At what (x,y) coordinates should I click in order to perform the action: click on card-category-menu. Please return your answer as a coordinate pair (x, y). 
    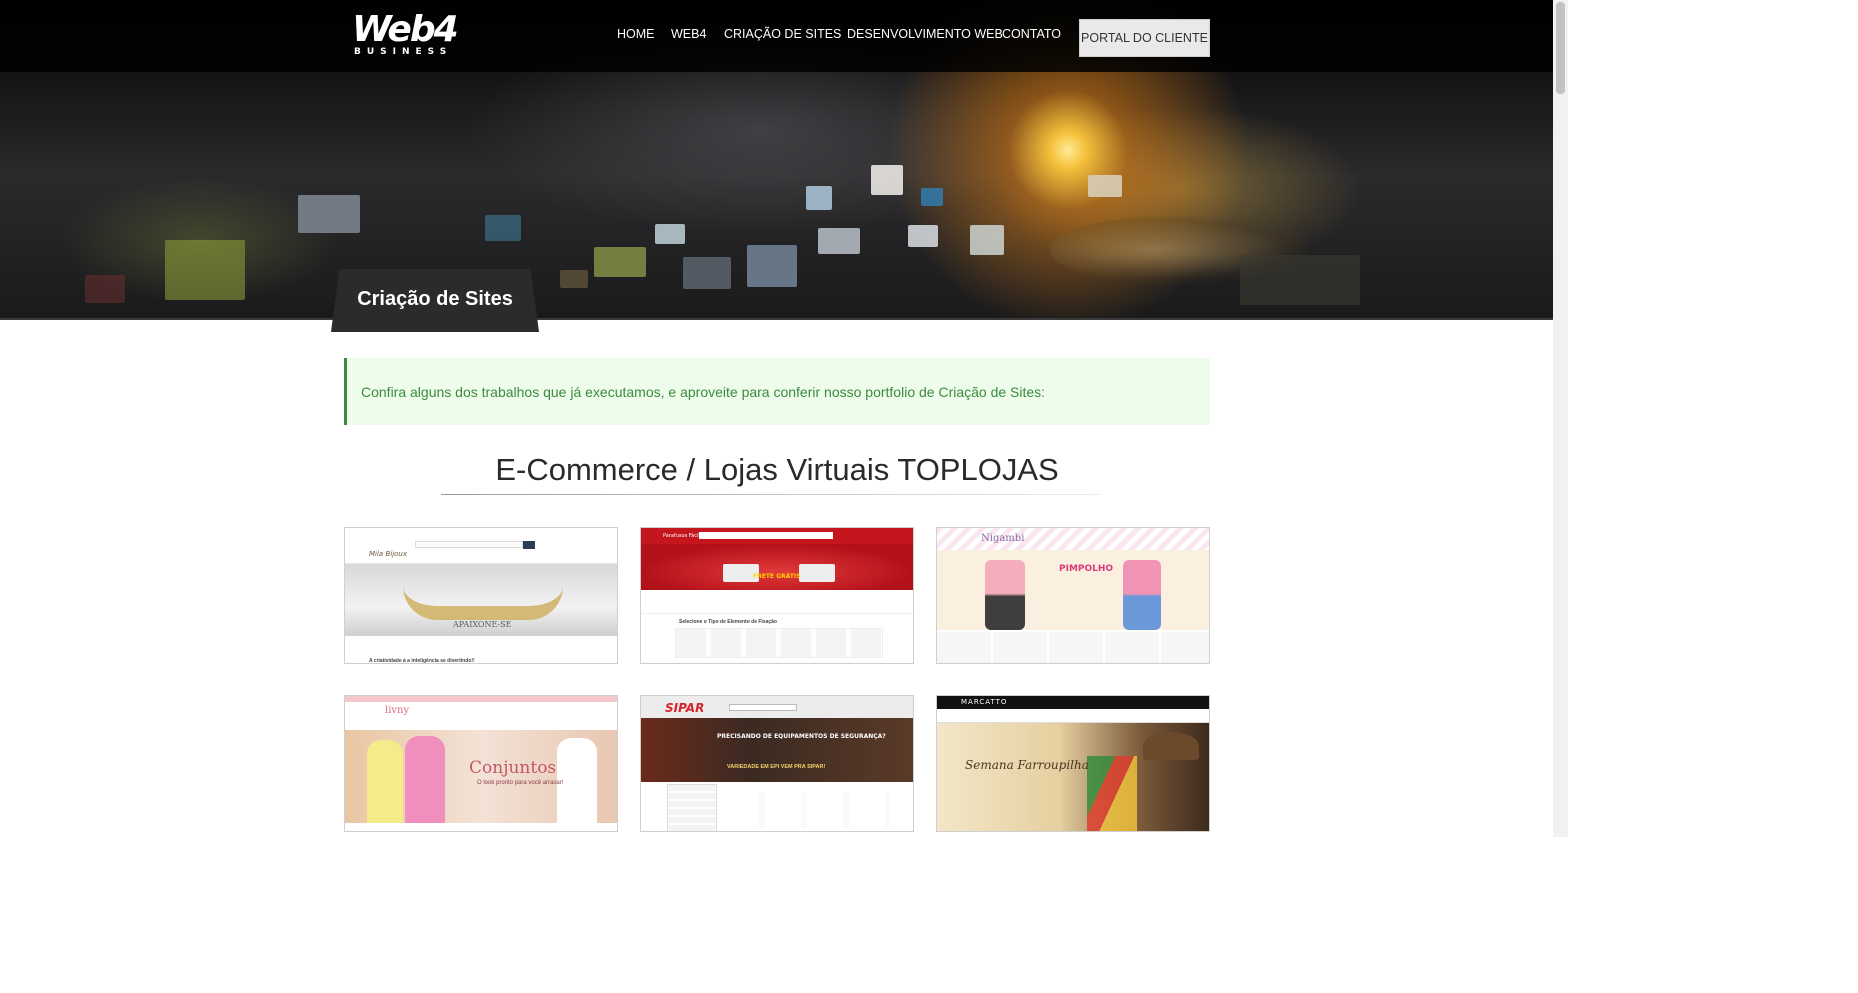
    Looking at the image, I should click on (692, 807).